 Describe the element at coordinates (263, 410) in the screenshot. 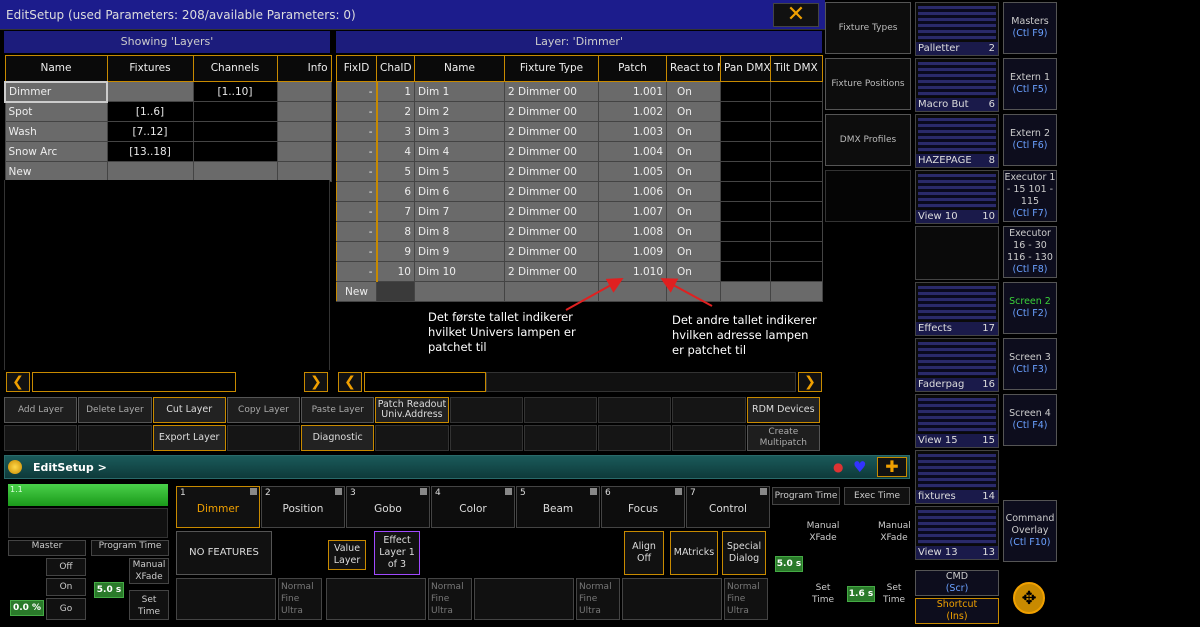

I see `copy-layer-button: Copy Layer` at that location.